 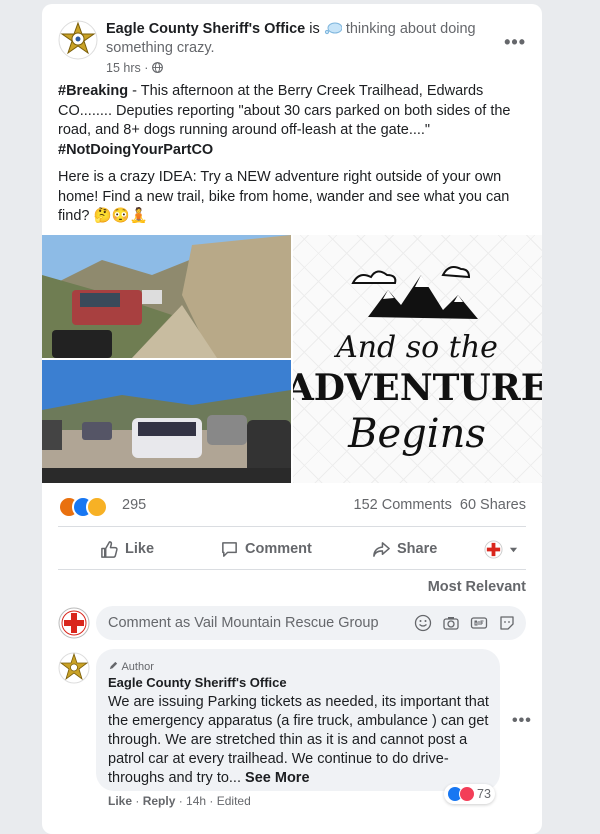 I want to click on author-tag: Author, so click(x=131, y=666).